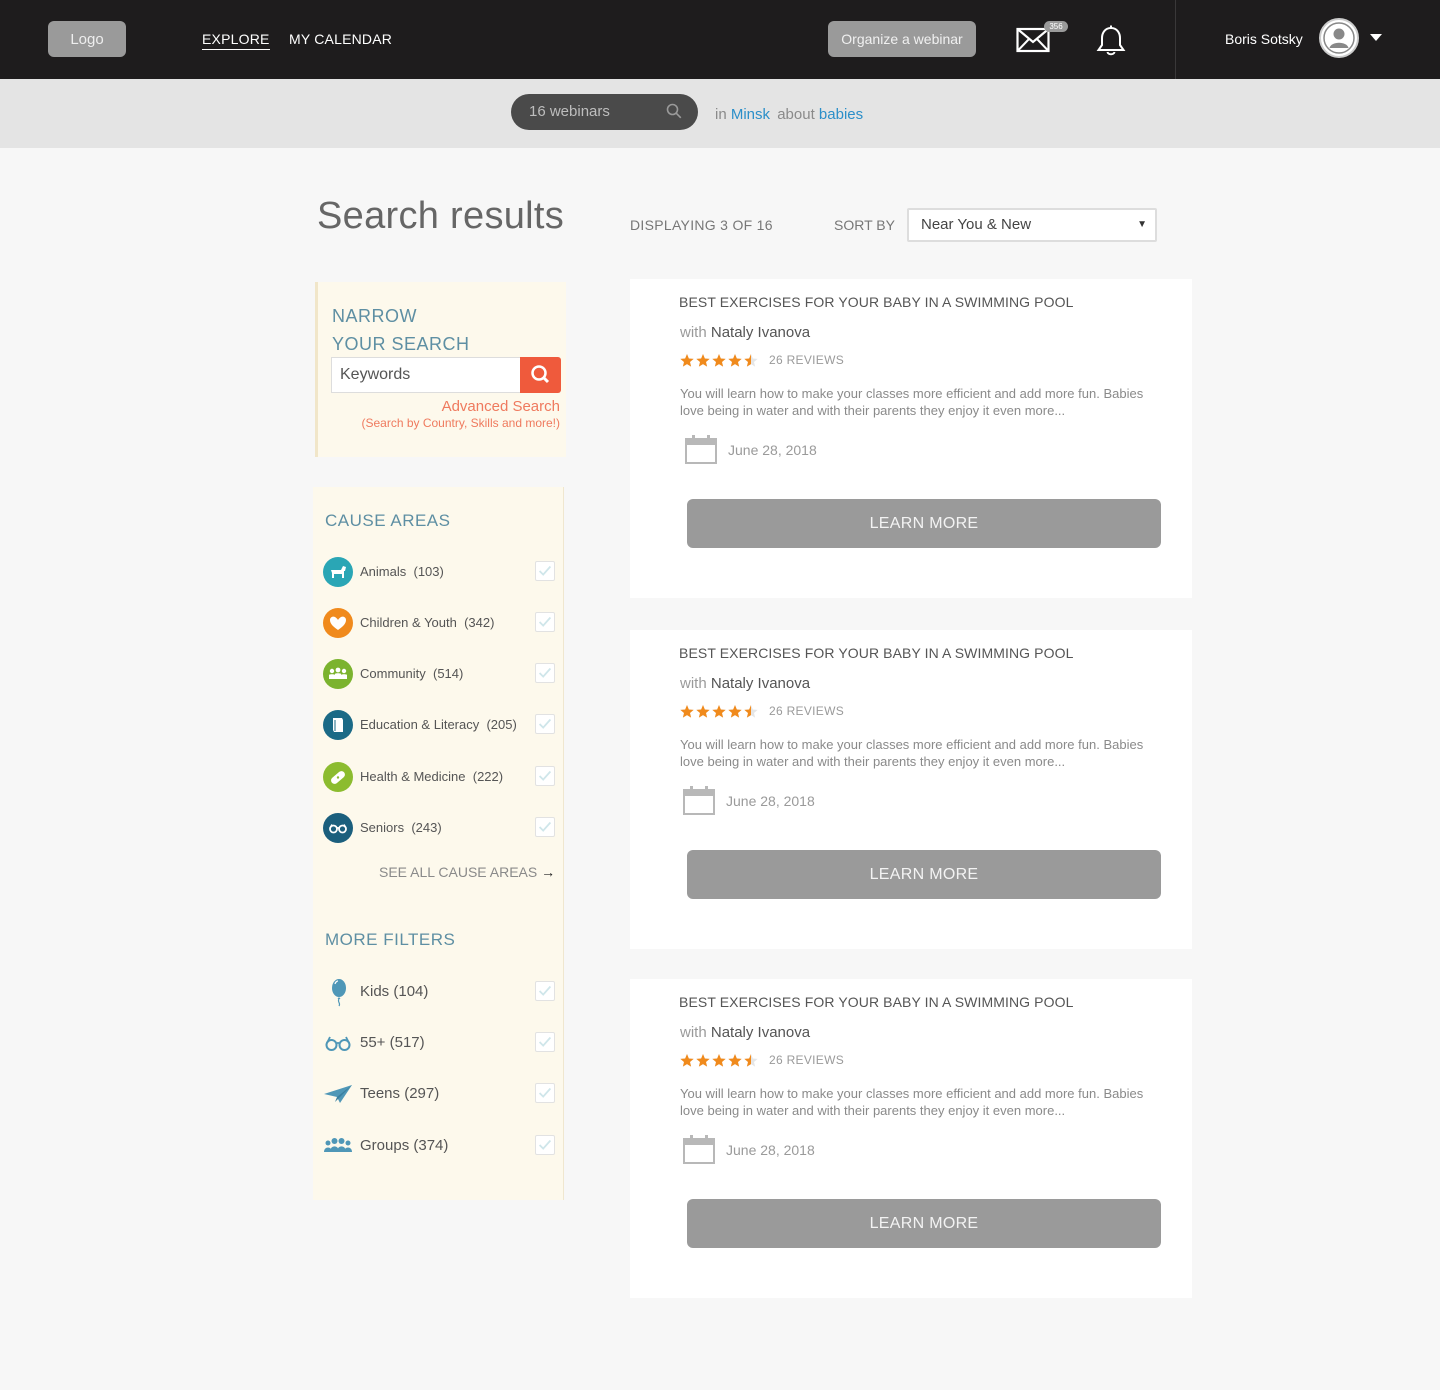 Image resolution: width=1440 pixels, height=1390 pixels. What do you see at coordinates (401, 330) in the screenshot?
I see `narrow-title: NARROW YOUR SEARCH` at bounding box center [401, 330].